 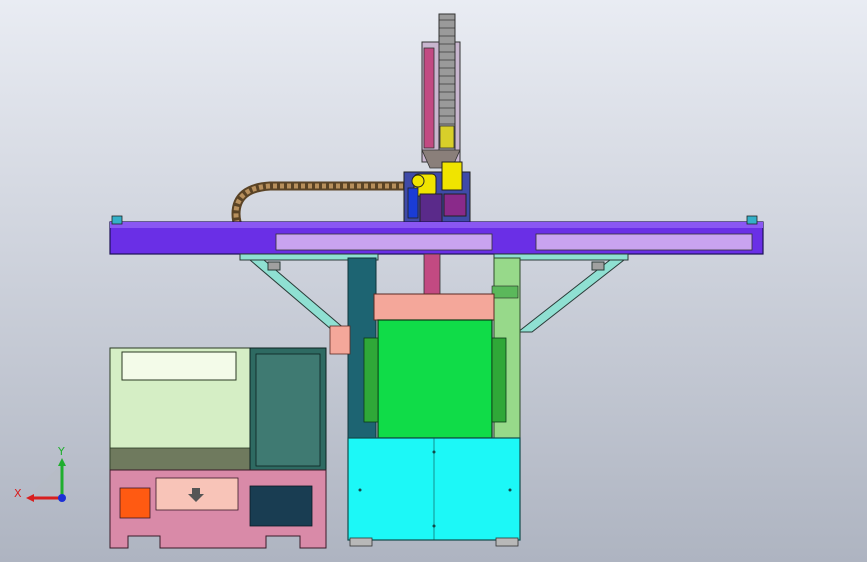 What do you see at coordinates (62, 462) in the screenshot?
I see `y-axis-arrow` at bounding box center [62, 462].